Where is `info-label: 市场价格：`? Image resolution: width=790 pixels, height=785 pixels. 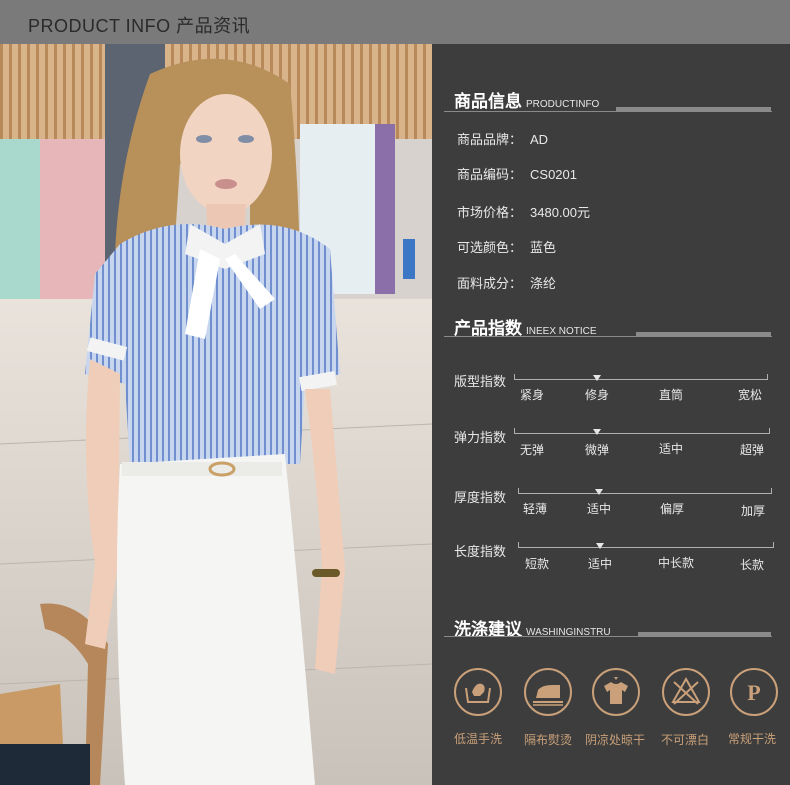 info-label: 市场价格： is located at coordinates (490, 212).